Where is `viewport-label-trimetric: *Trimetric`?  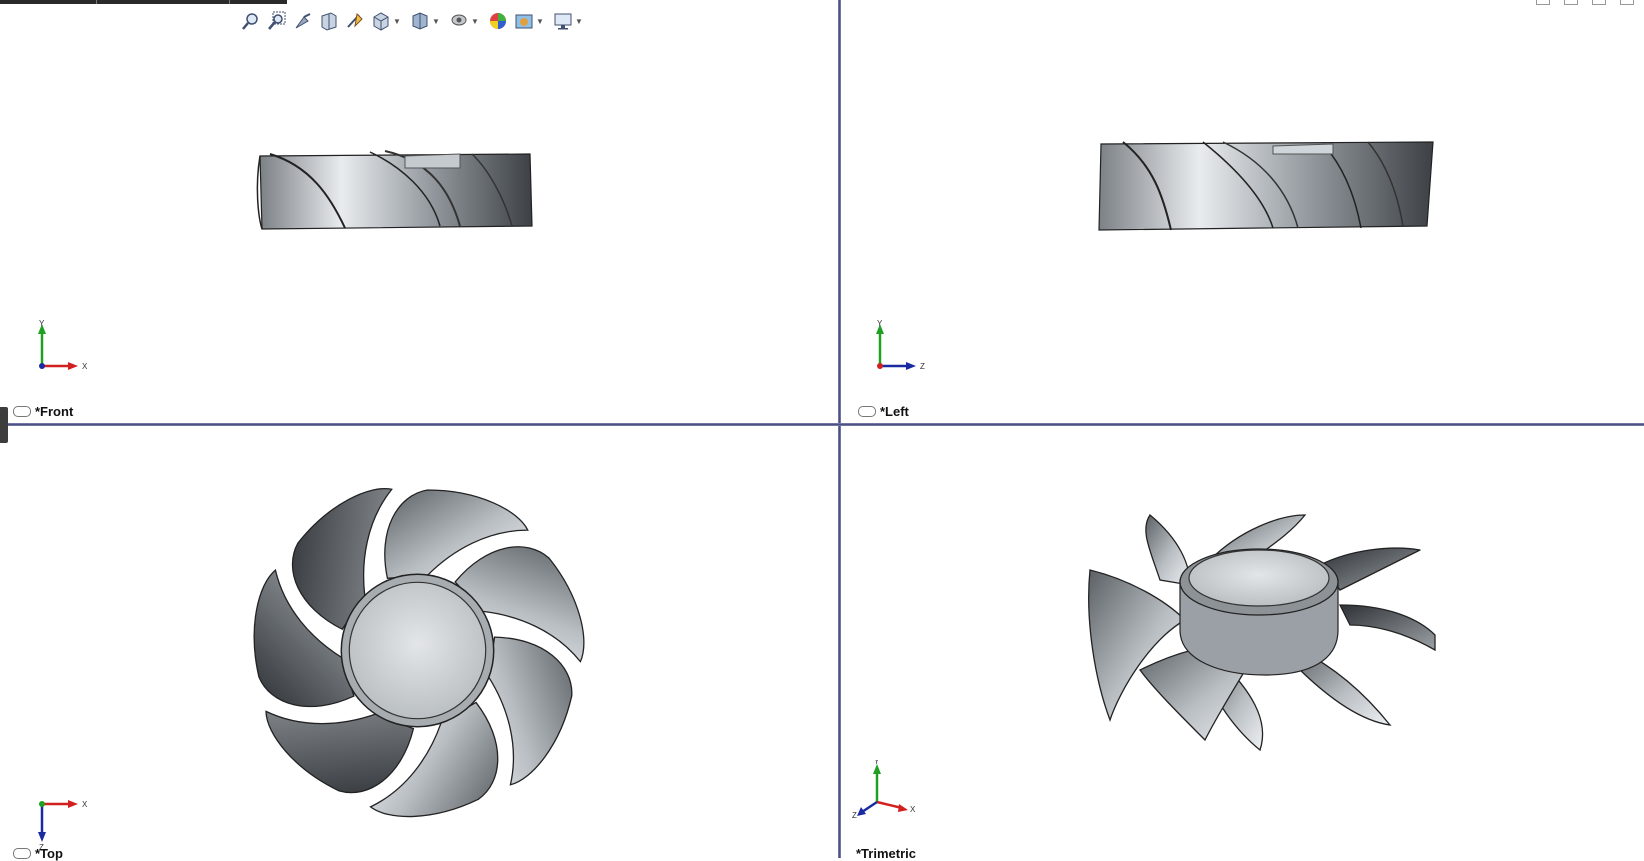 viewport-label-trimetric: *Trimetric is located at coordinates (886, 853).